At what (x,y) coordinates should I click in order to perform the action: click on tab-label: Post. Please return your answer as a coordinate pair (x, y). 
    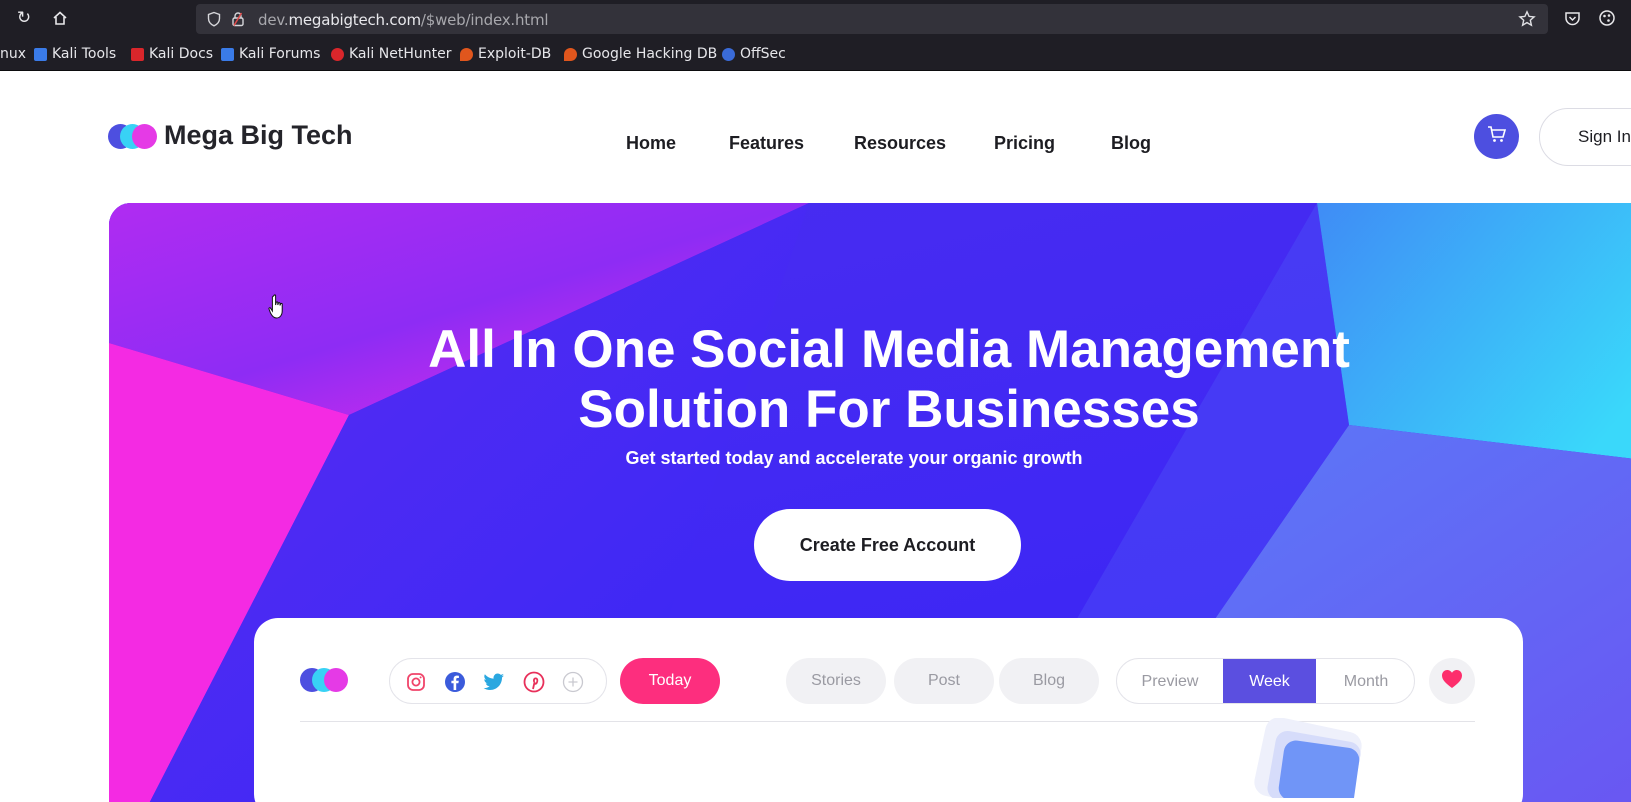
    Looking at the image, I should click on (943, 680).